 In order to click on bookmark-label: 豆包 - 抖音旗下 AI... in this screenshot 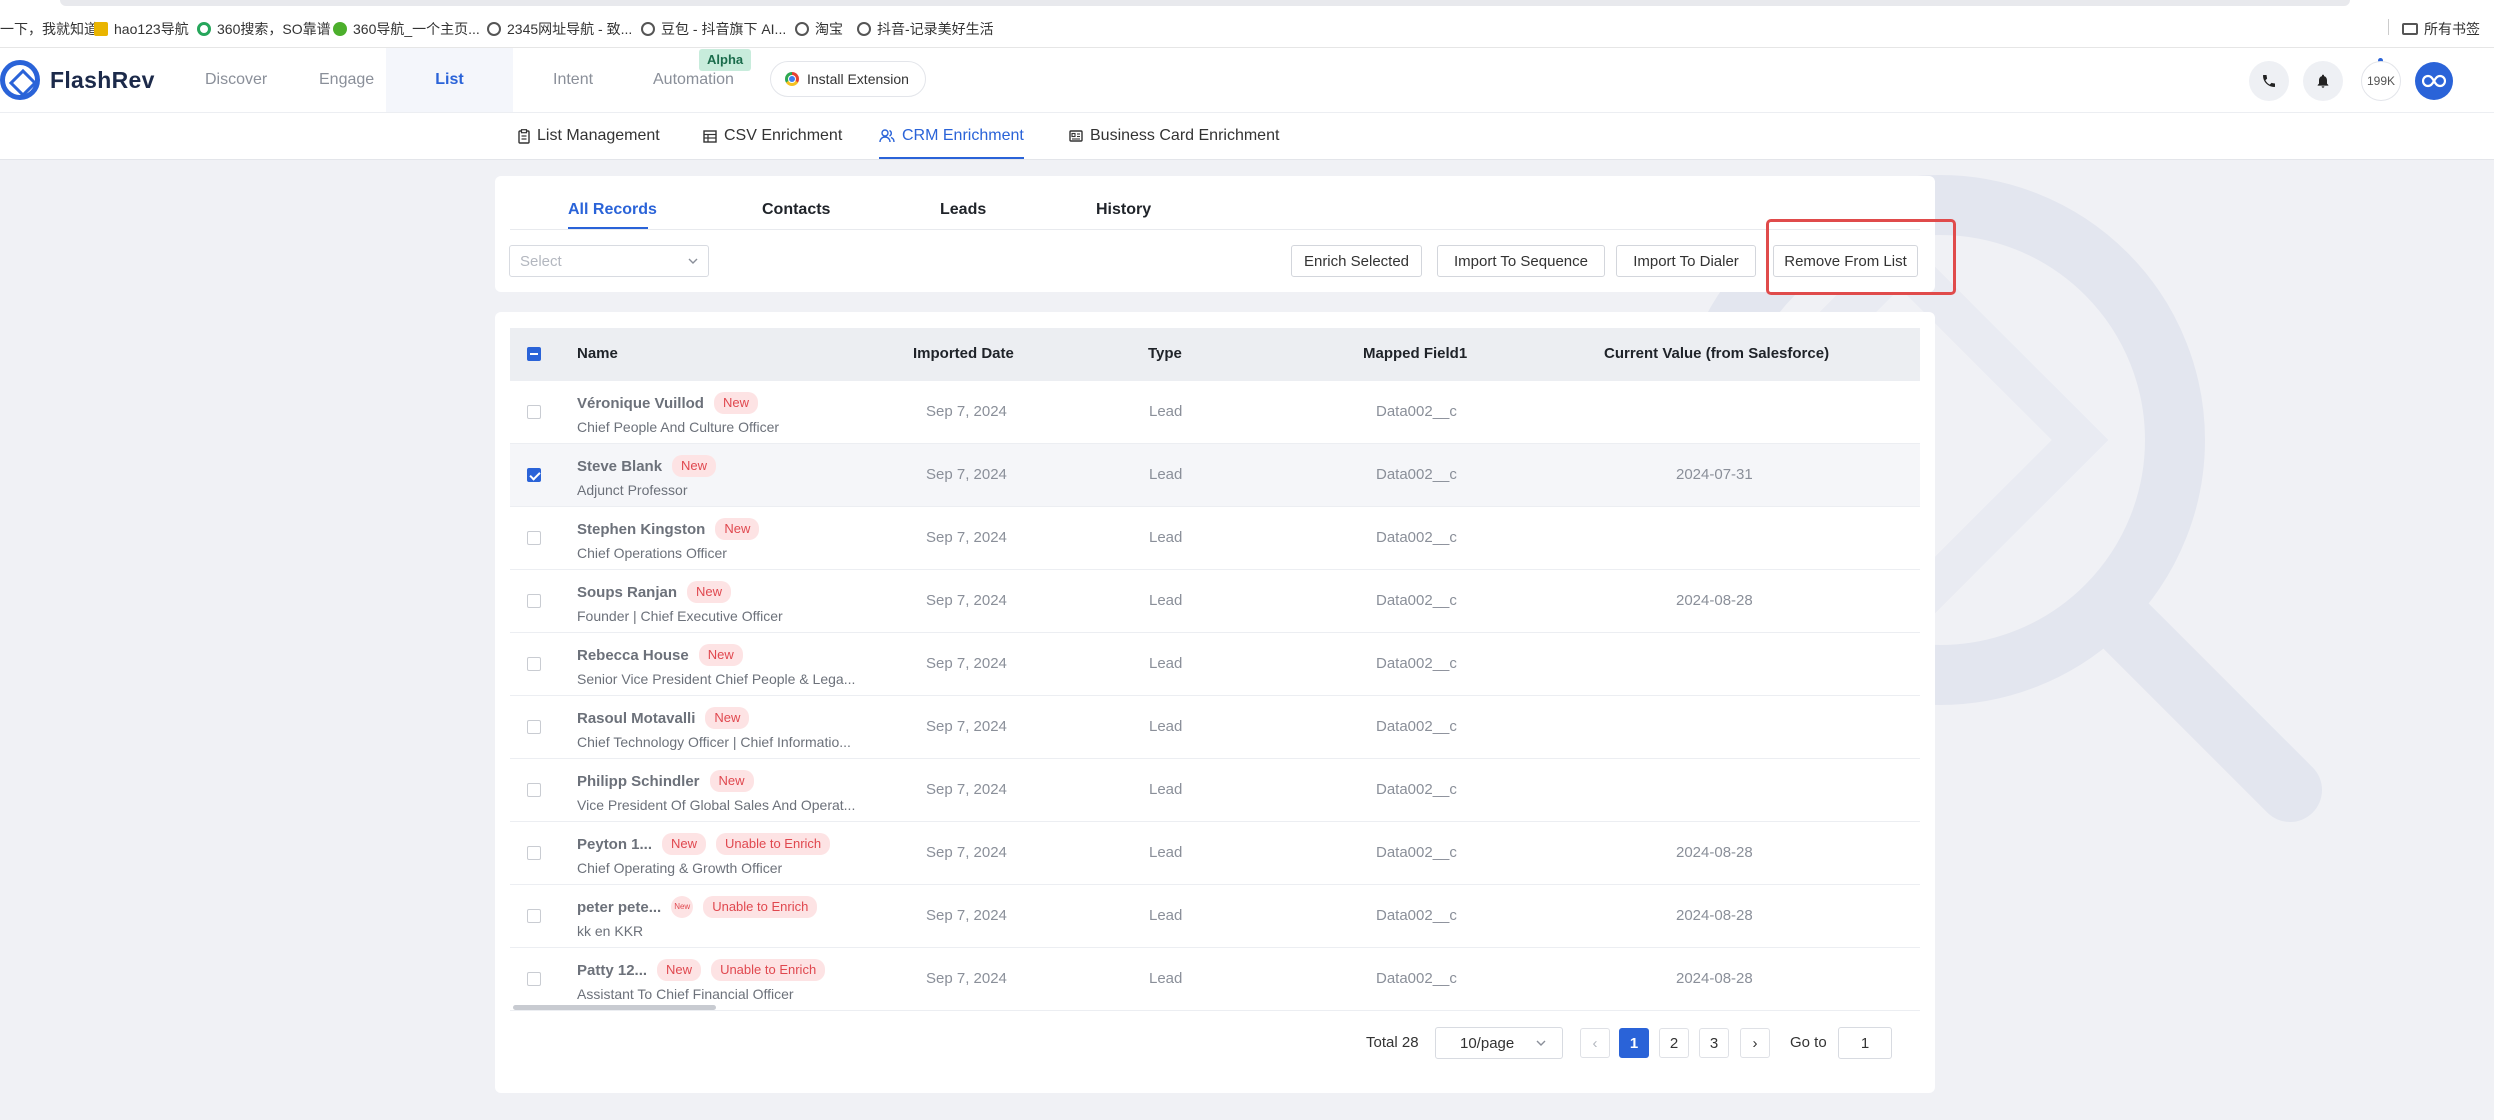, I will do `click(724, 29)`.